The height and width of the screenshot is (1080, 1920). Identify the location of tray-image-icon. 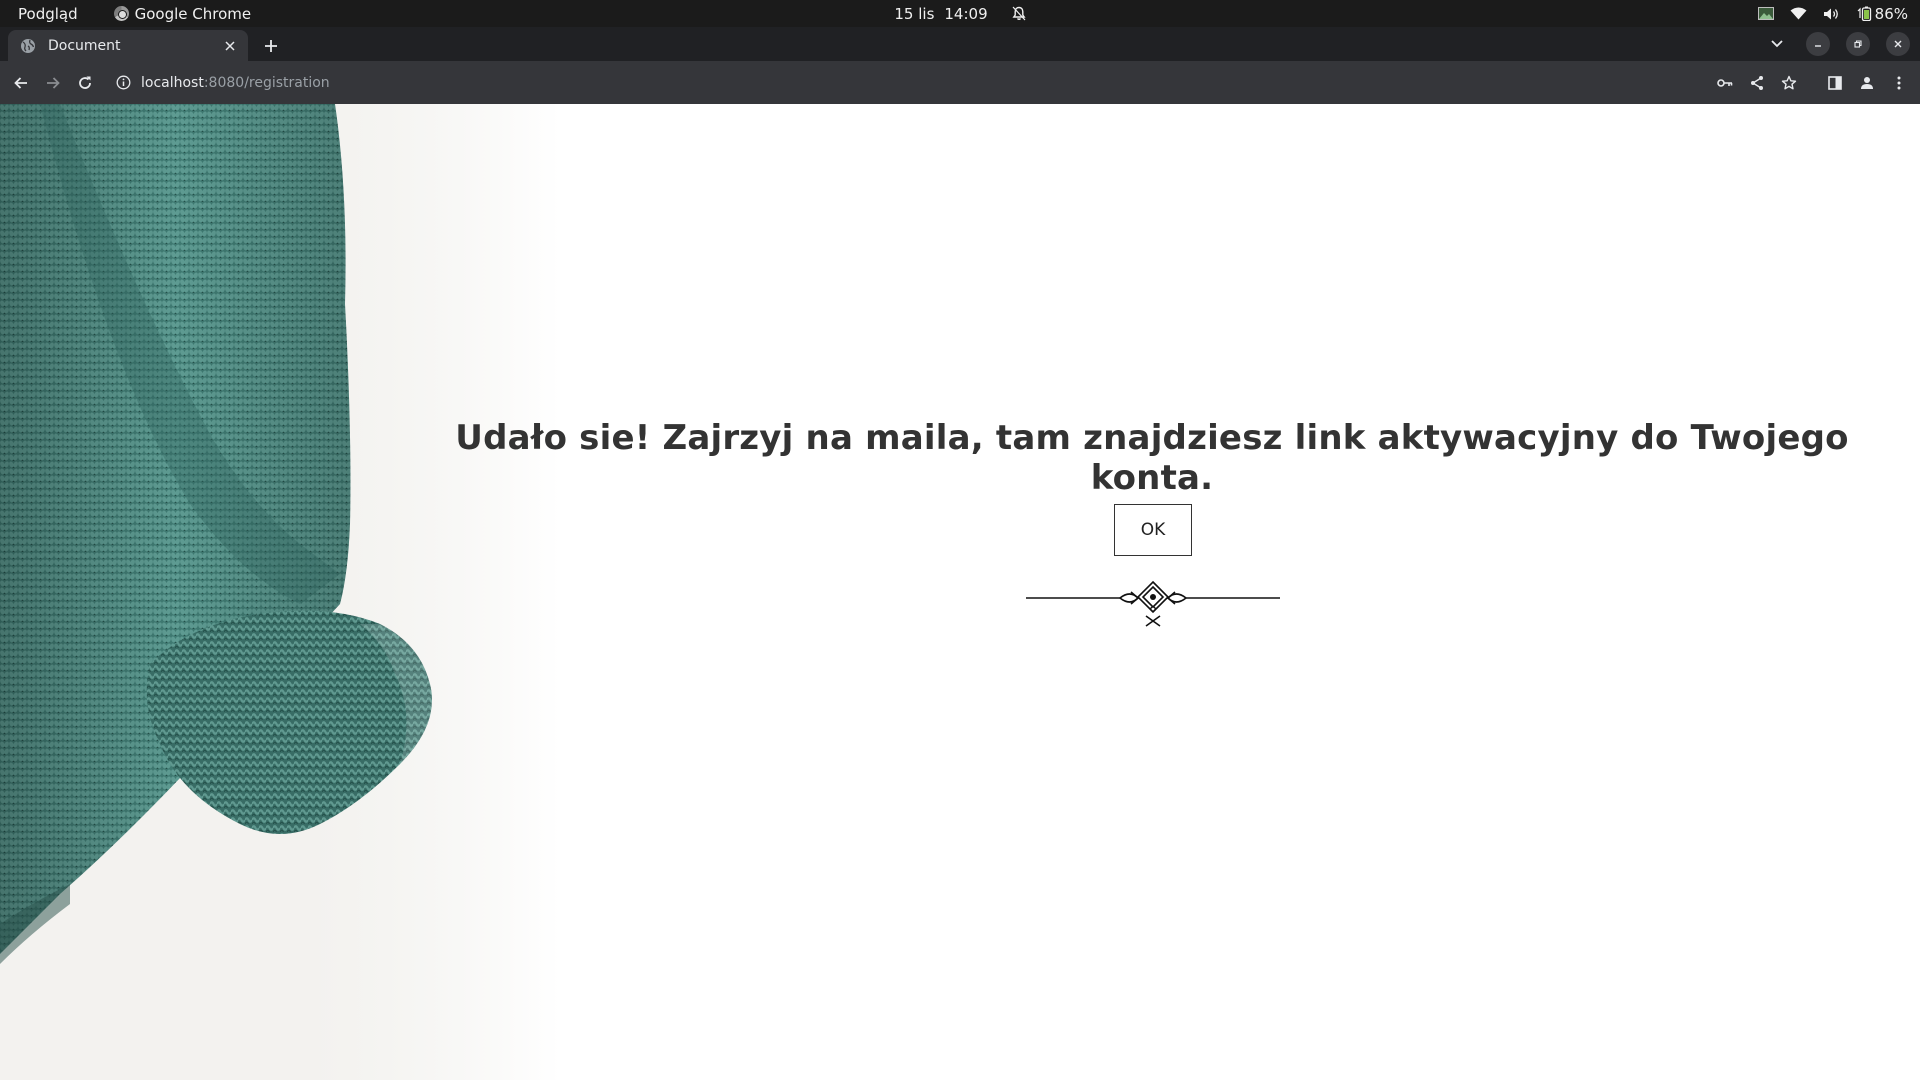
(1765, 13).